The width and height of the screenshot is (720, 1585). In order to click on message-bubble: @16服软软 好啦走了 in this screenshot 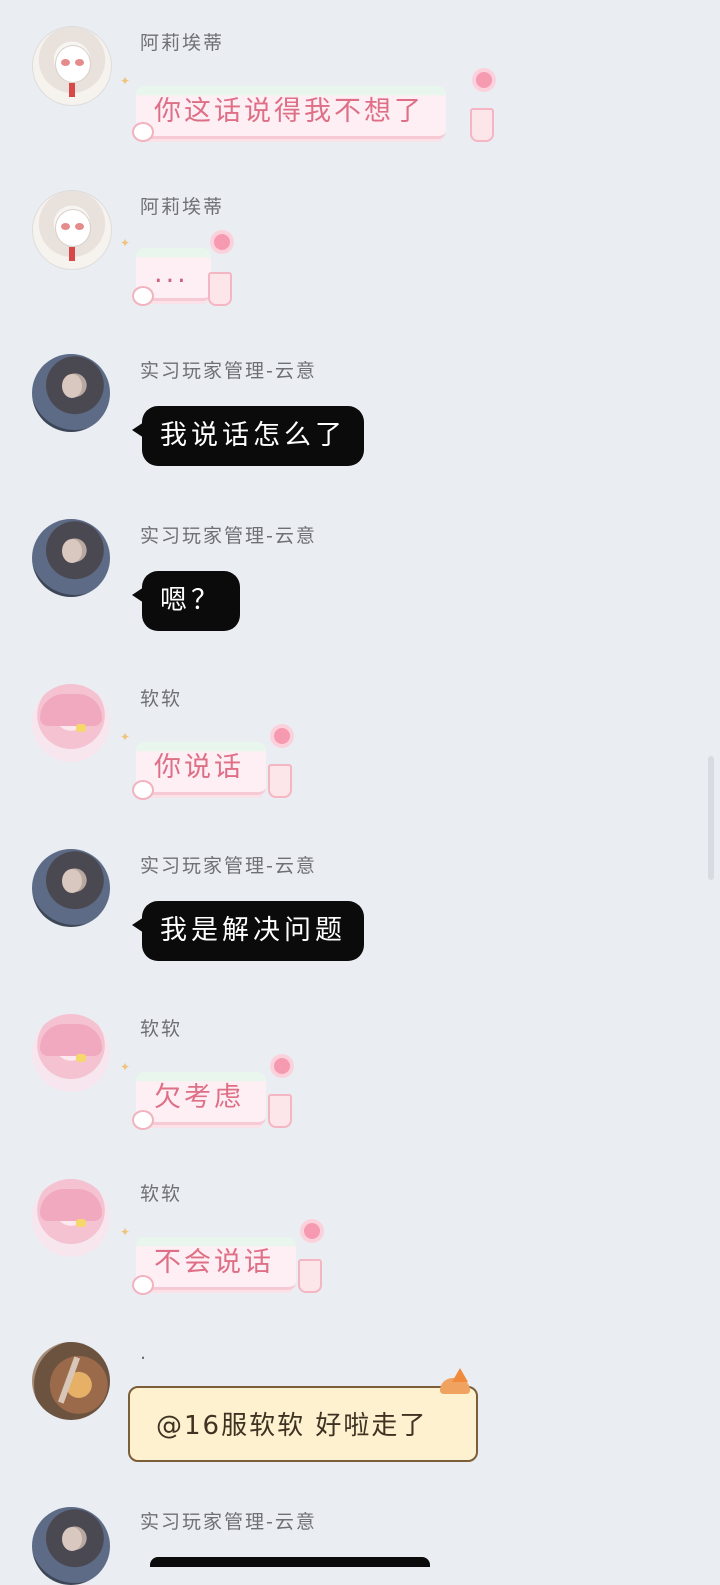, I will do `click(360, 1419)`.